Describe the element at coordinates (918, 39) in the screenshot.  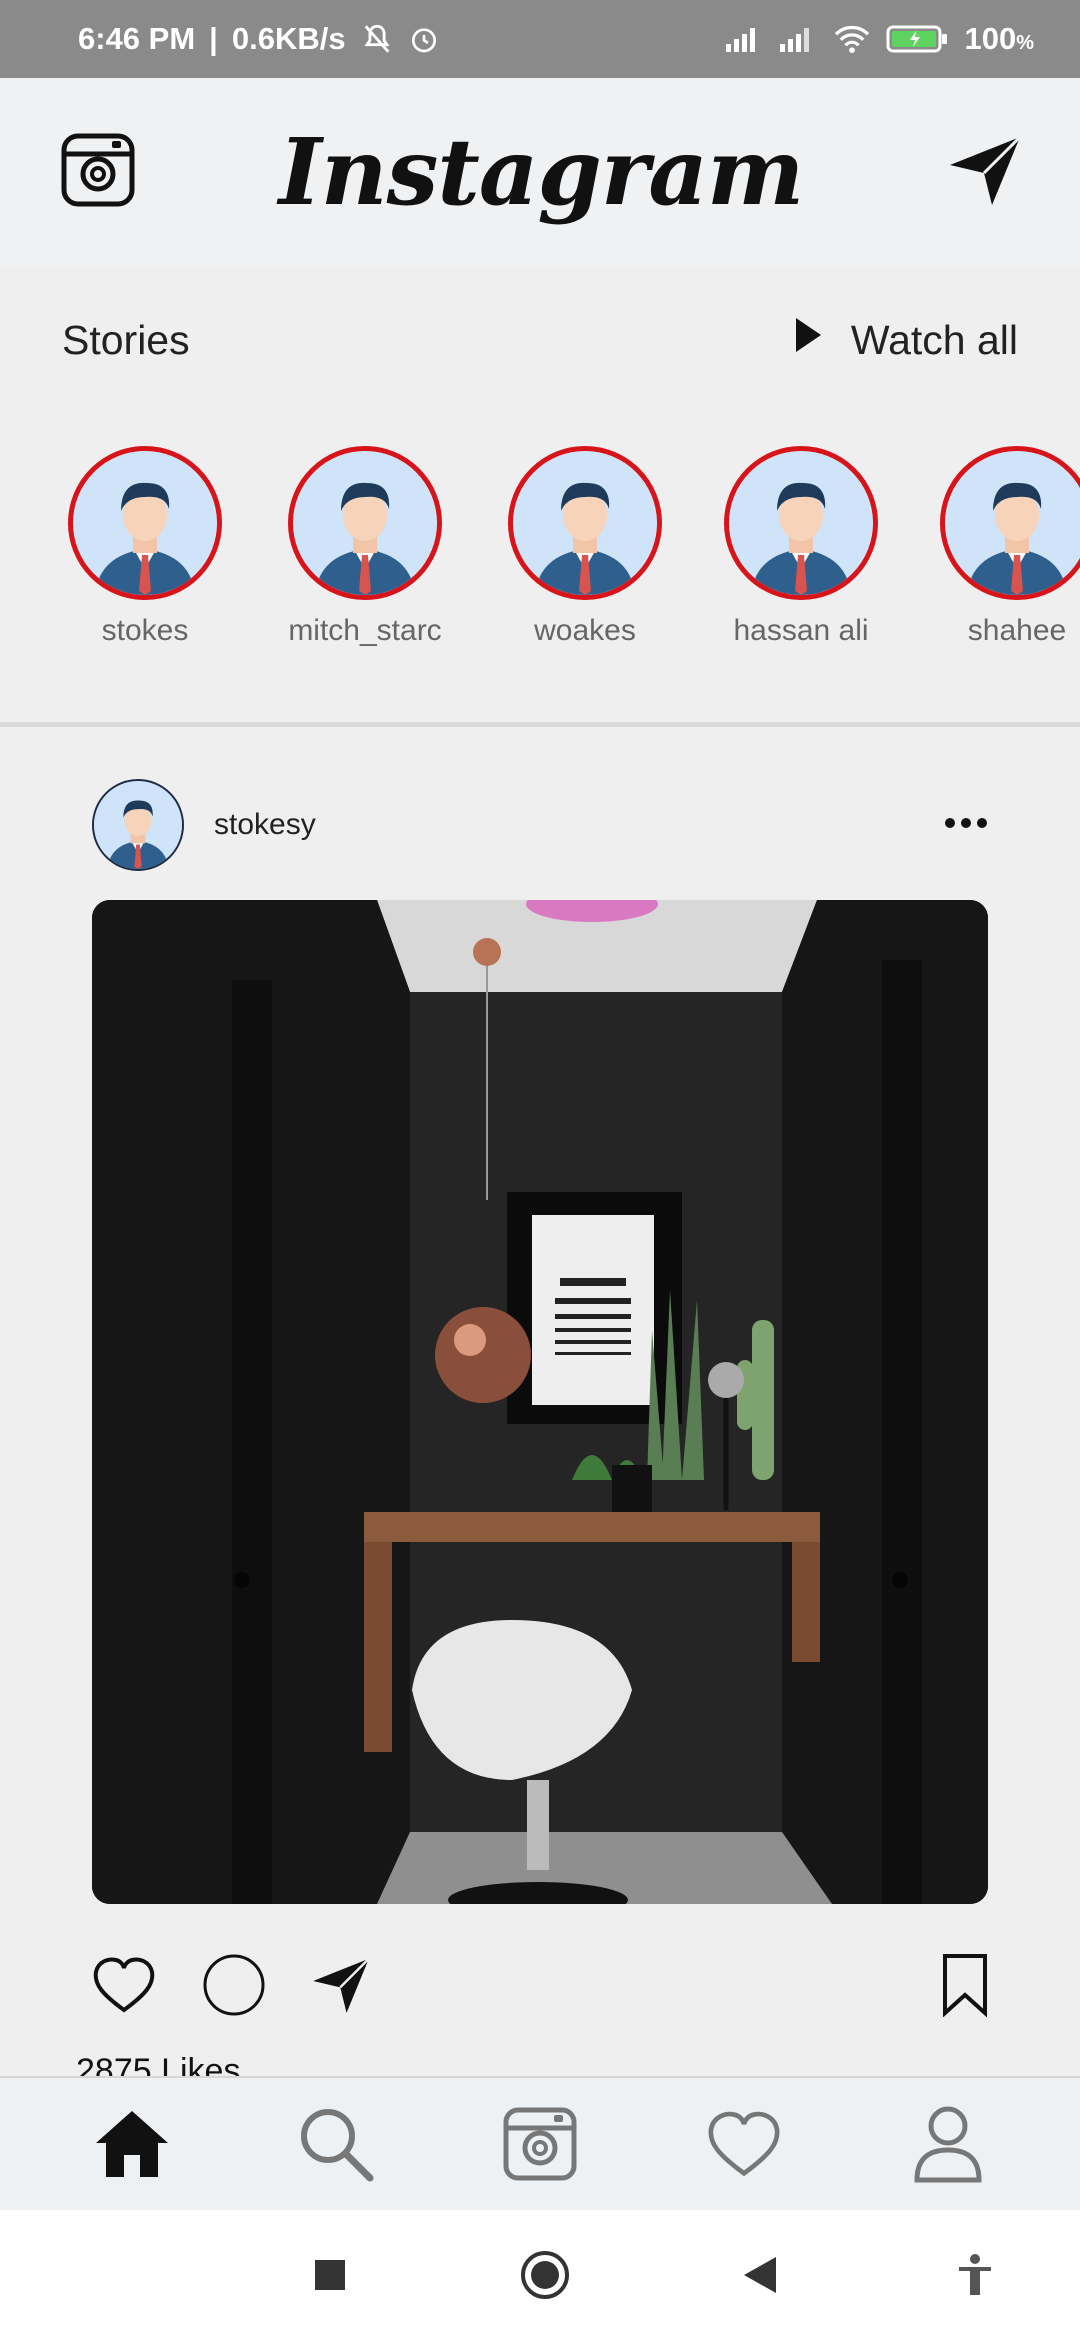
I see `battery-icon` at that location.